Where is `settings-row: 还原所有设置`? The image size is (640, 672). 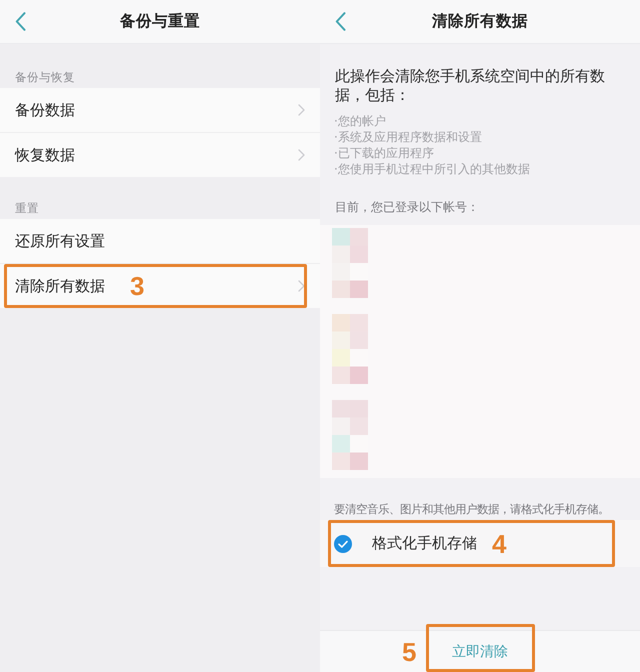
settings-row: 还原所有设置 is located at coordinates (160, 241).